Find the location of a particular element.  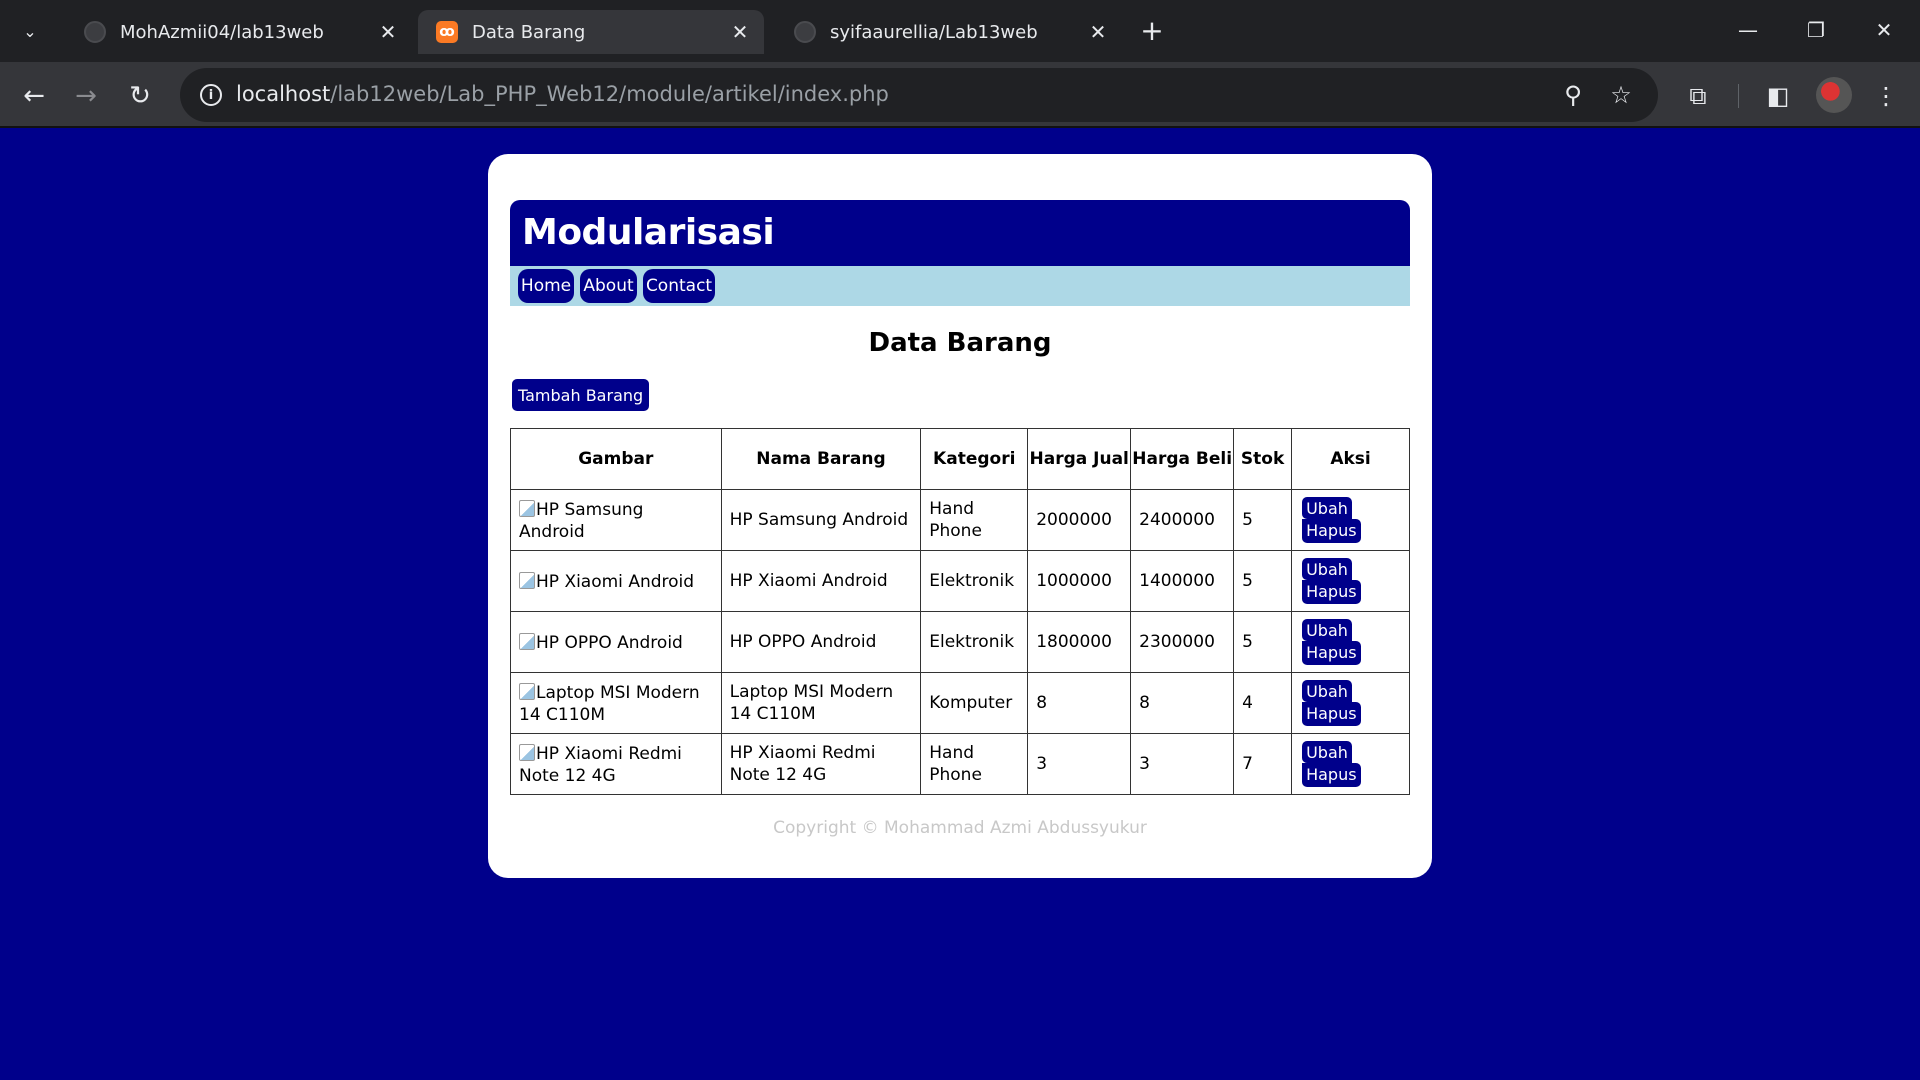

tab-title: syifaaurellia/Lab13web is located at coordinates (934, 32).